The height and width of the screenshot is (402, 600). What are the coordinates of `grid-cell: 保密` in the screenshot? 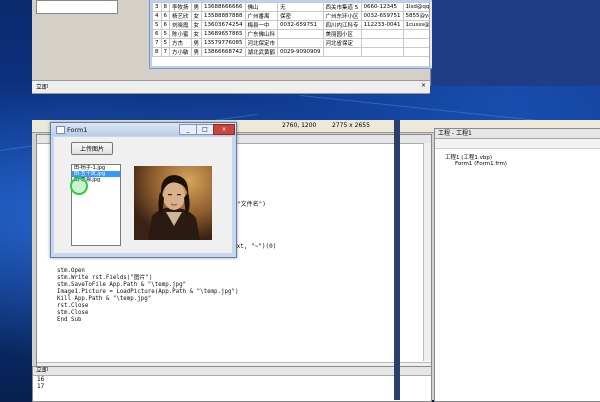 It's located at (300, 16).